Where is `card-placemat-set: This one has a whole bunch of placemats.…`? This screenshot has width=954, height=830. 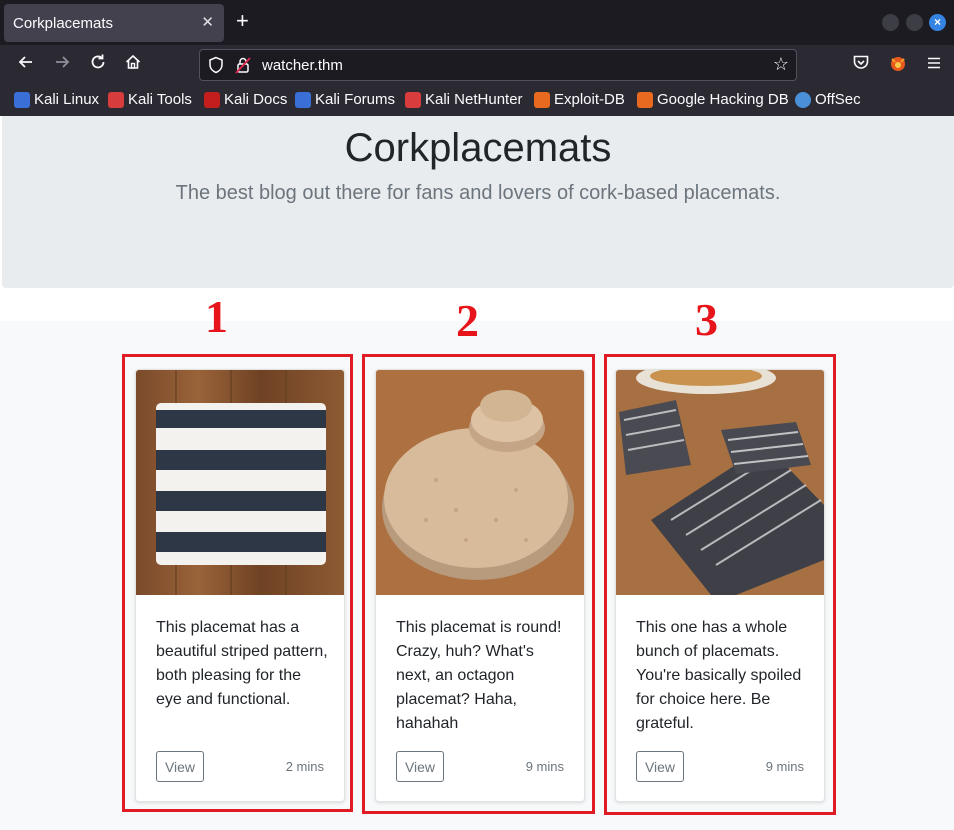
card-placemat-set: This one has a whole bunch of placemats.… is located at coordinates (720, 585).